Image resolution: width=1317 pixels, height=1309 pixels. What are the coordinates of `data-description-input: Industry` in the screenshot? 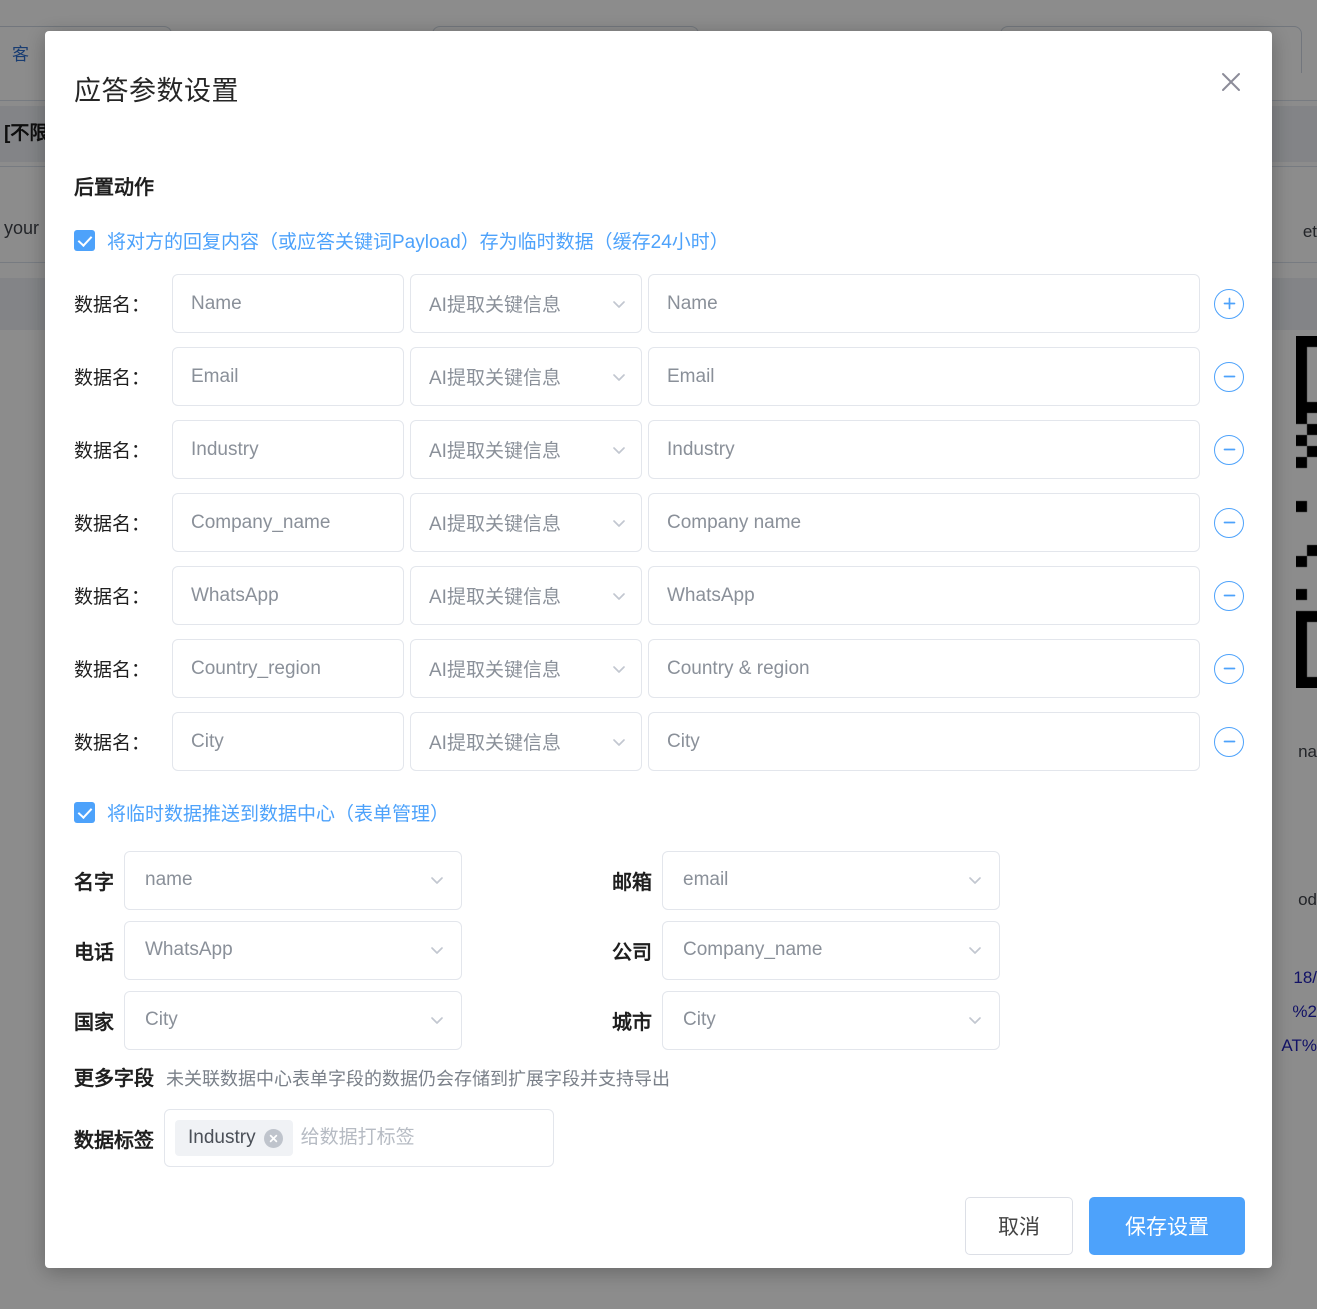 It's located at (924, 449).